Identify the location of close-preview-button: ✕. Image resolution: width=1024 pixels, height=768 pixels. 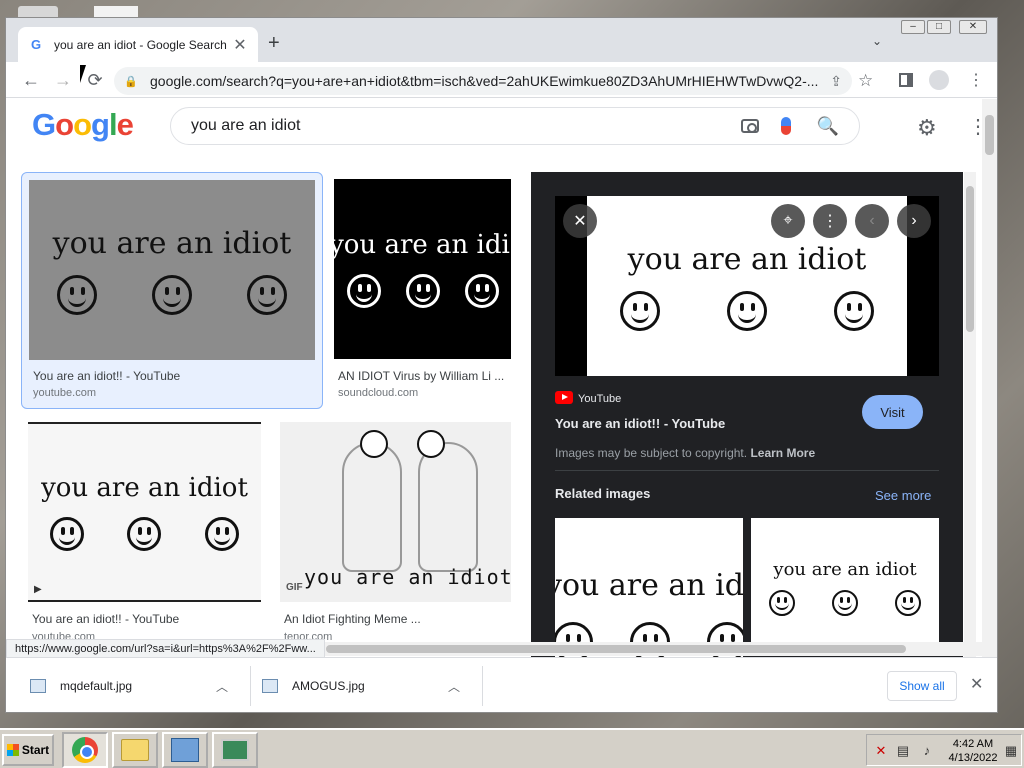
(580, 221).